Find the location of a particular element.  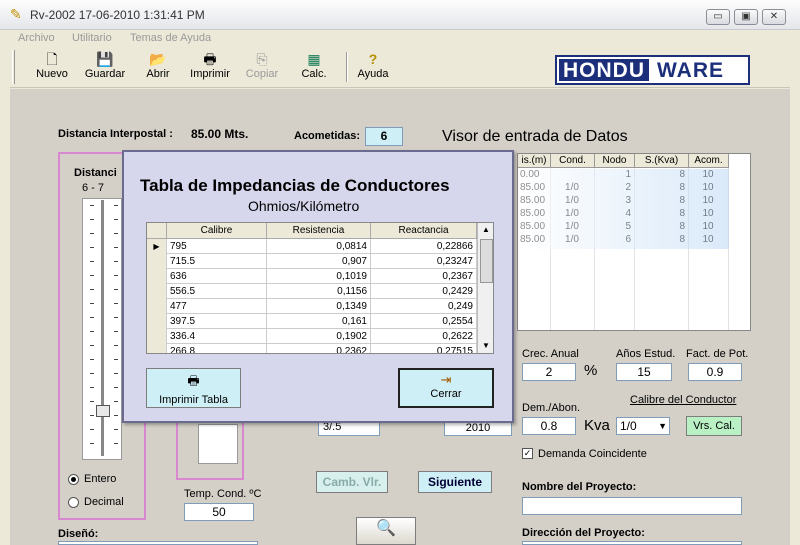

table-cell: 0,1156 is located at coordinates (319, 291).